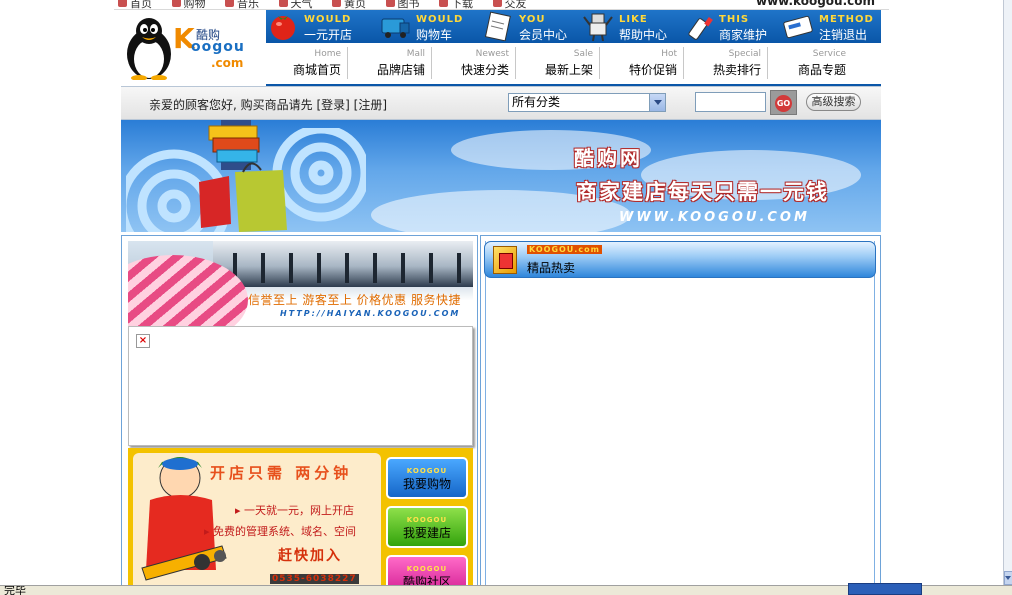  Describe the element at coordinates (294, 510) in the screenshot. I see `ad-line-1: 一天就一元，网上开店` at that location.